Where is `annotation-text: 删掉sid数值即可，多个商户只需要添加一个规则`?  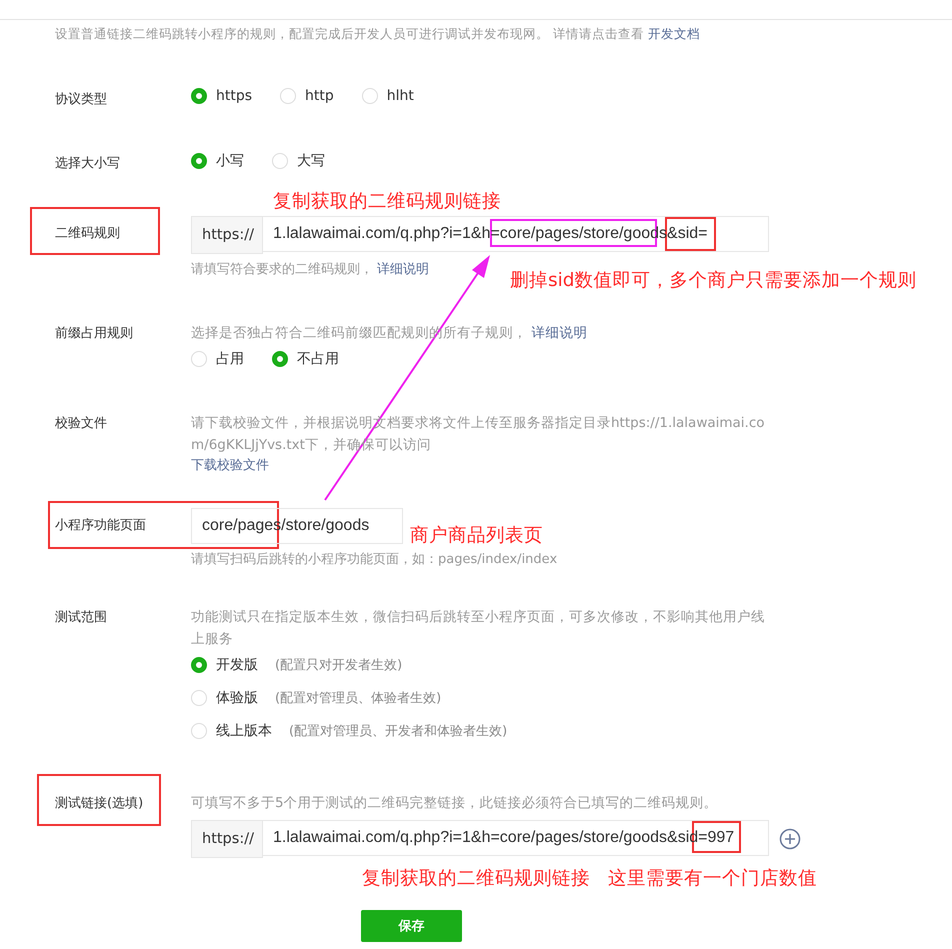
annotation-text: 删掉sid数值即可，多个商户只需要添加一个规则 is located at coordinates (713, 281).